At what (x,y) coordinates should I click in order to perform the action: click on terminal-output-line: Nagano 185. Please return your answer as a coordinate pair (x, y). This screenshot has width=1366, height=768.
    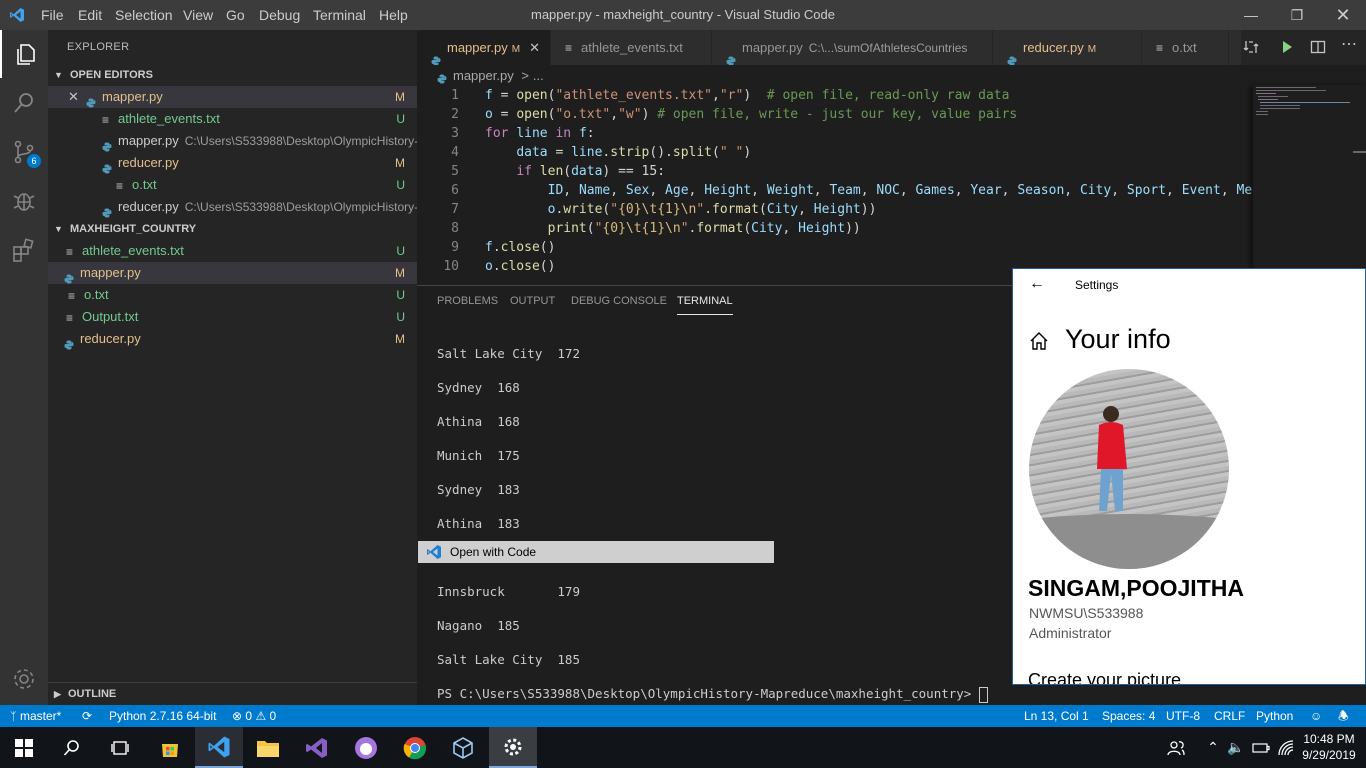
    Looking at the image, I should click on (478, 625).